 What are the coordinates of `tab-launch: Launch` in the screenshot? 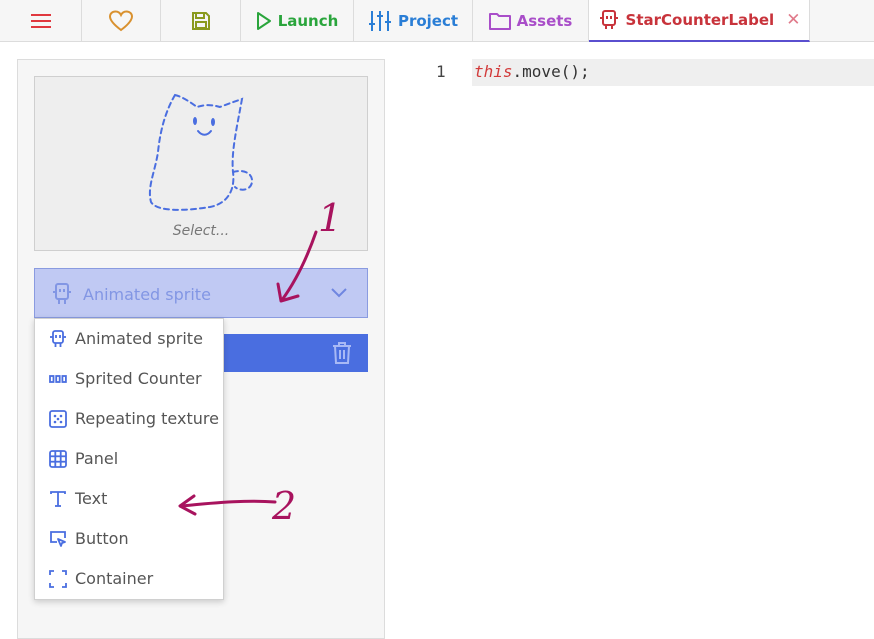 It's located at (297, 21).